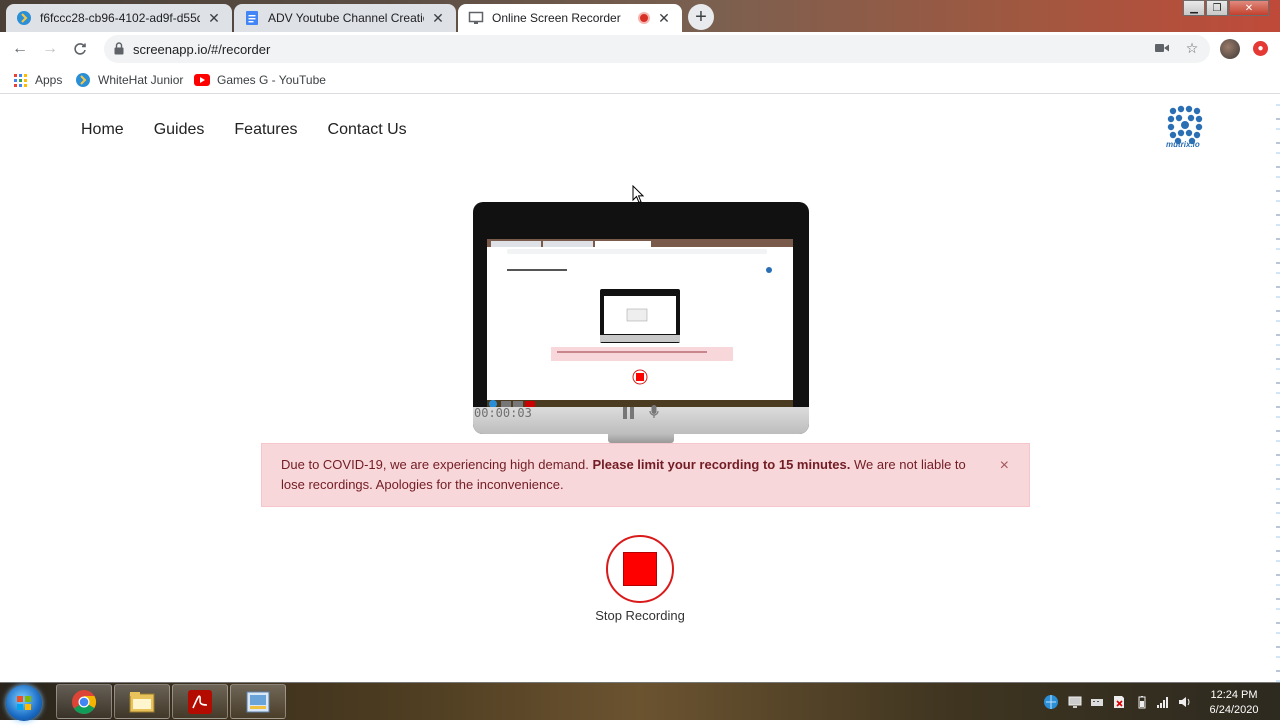  What do you see at coordinates (476, 18) in the screenshot?
I see `monitor-icon` at bounding box center [476, 18].